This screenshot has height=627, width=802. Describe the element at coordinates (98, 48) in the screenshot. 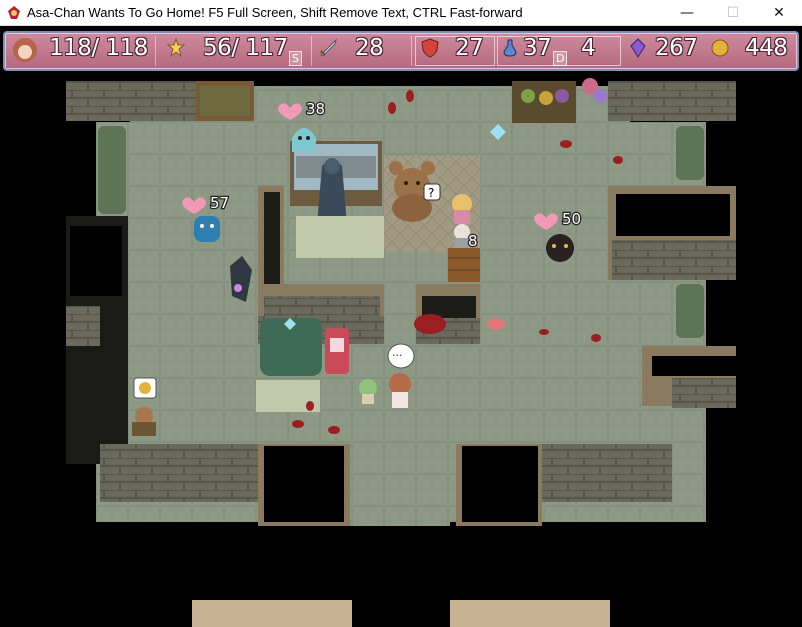

I see `hp-value: 118/ 118` at that location.